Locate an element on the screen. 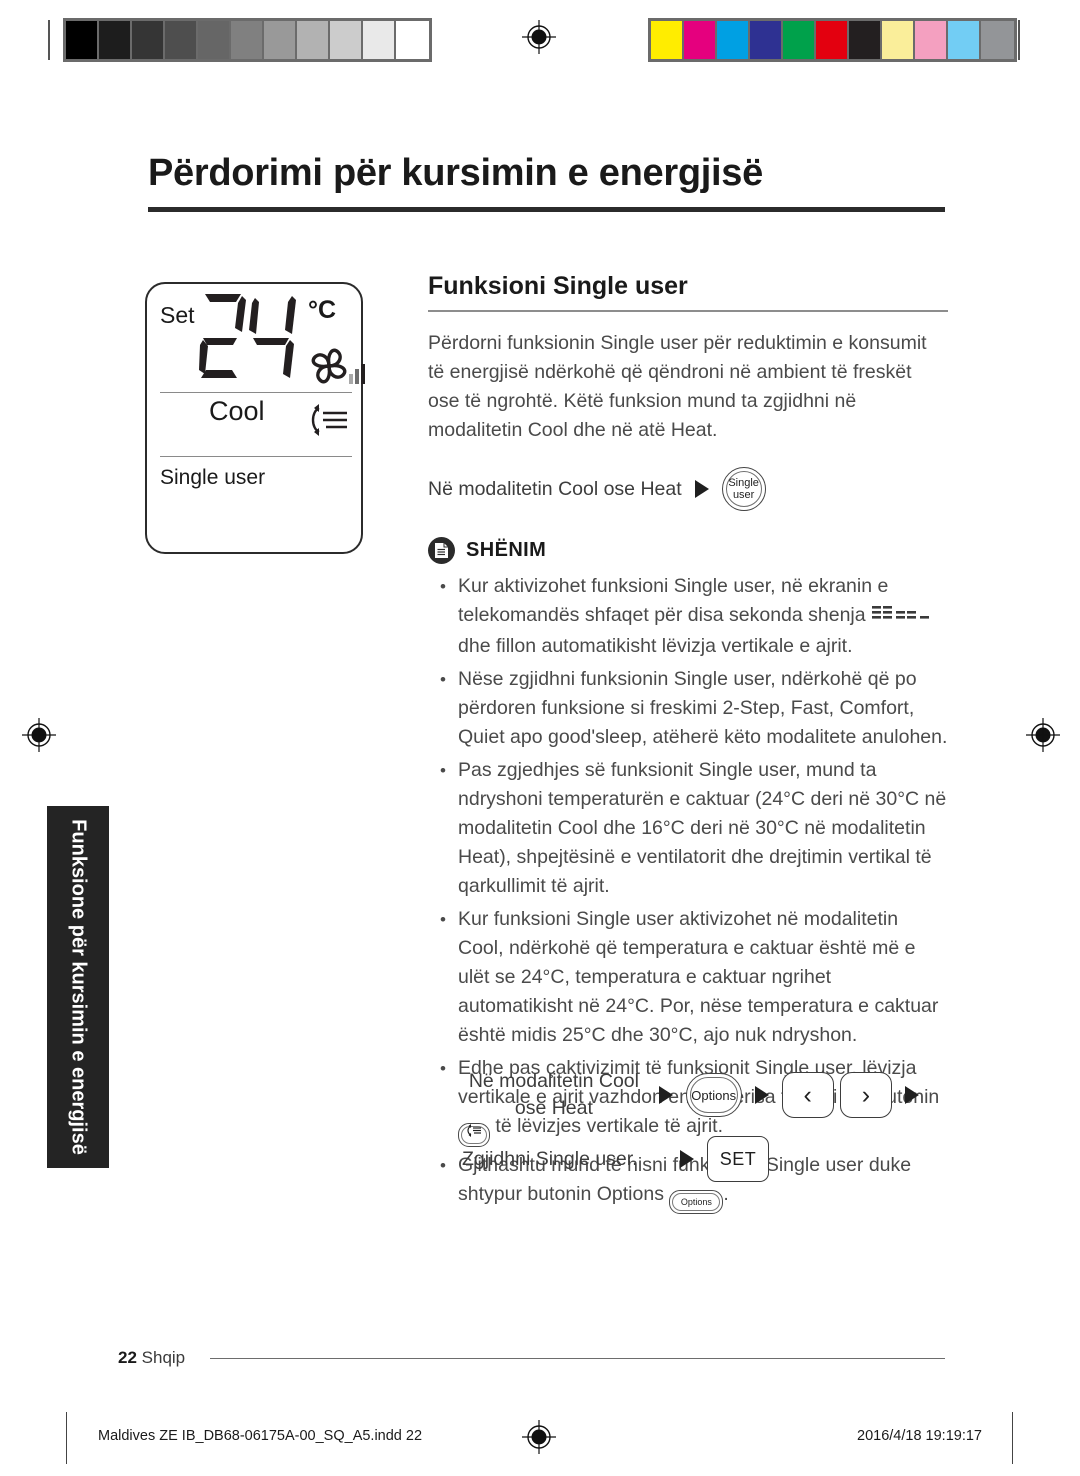 Image resolution: width=1080 pixels, height=1476 pixels. folio-page-number: 22 is located at coordinates (127, 1357).